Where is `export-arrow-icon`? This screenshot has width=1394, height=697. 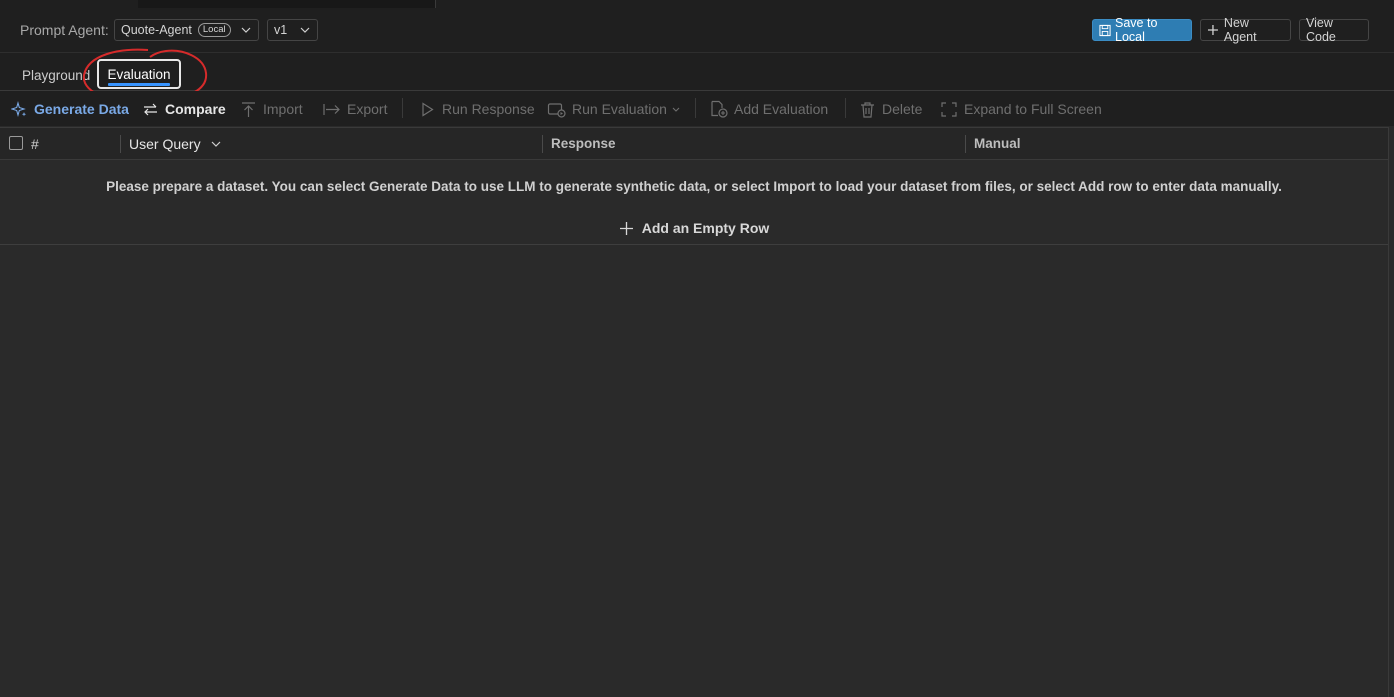
export-arrow-icon is located at coordinates (331, 109).